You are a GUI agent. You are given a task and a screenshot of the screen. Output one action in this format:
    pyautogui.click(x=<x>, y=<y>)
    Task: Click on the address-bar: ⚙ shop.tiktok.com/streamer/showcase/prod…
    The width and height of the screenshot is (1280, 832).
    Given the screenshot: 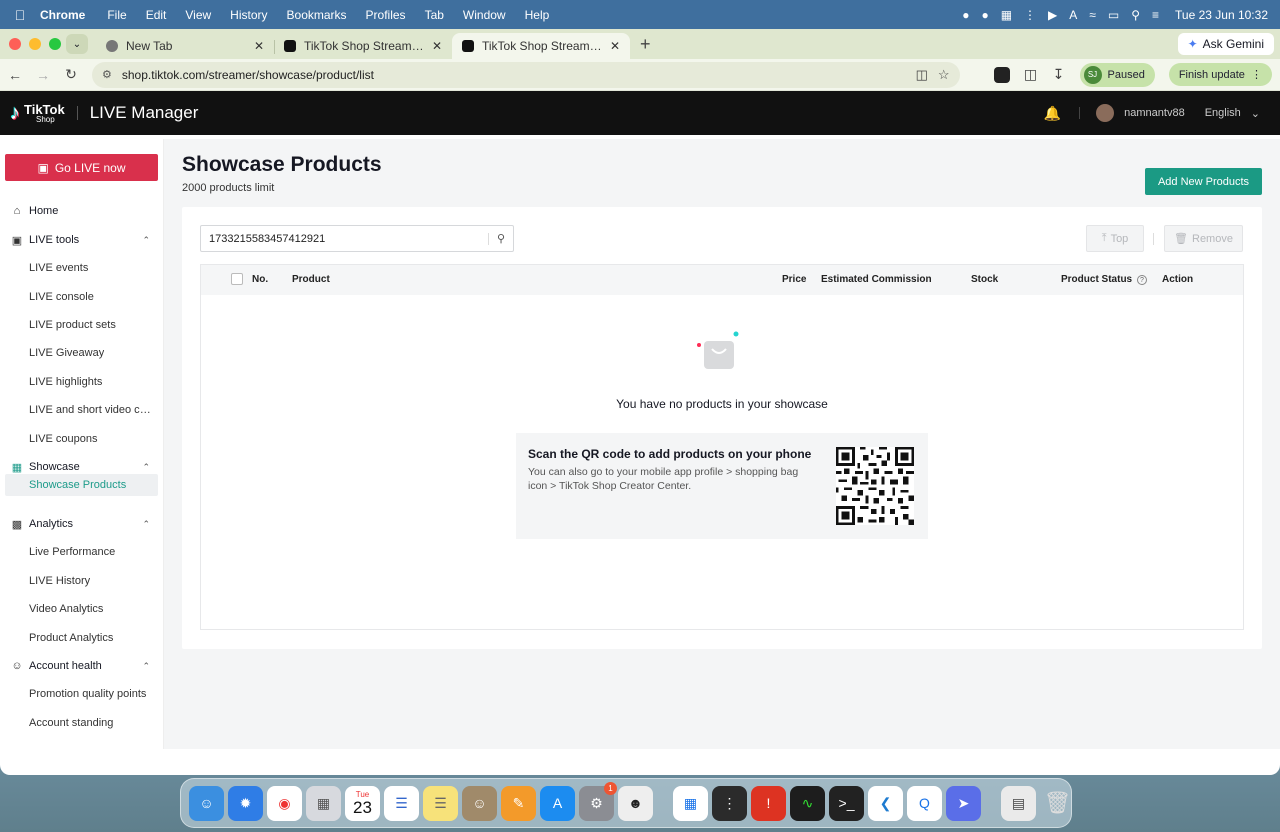 What is the action you would take?
    pyautogui.click(x=526, y=74)
    